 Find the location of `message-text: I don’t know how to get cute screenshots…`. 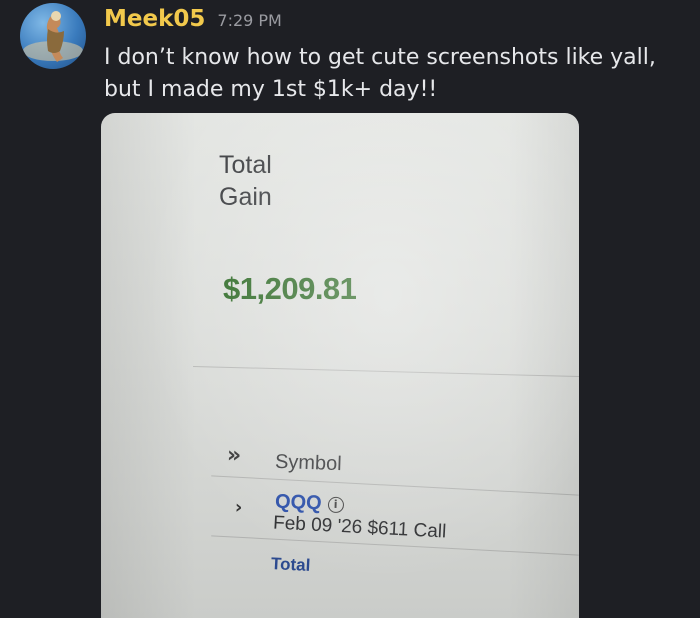

message-text: I don’t know how to get cute screenshots… is located at coordinates (380, 73).